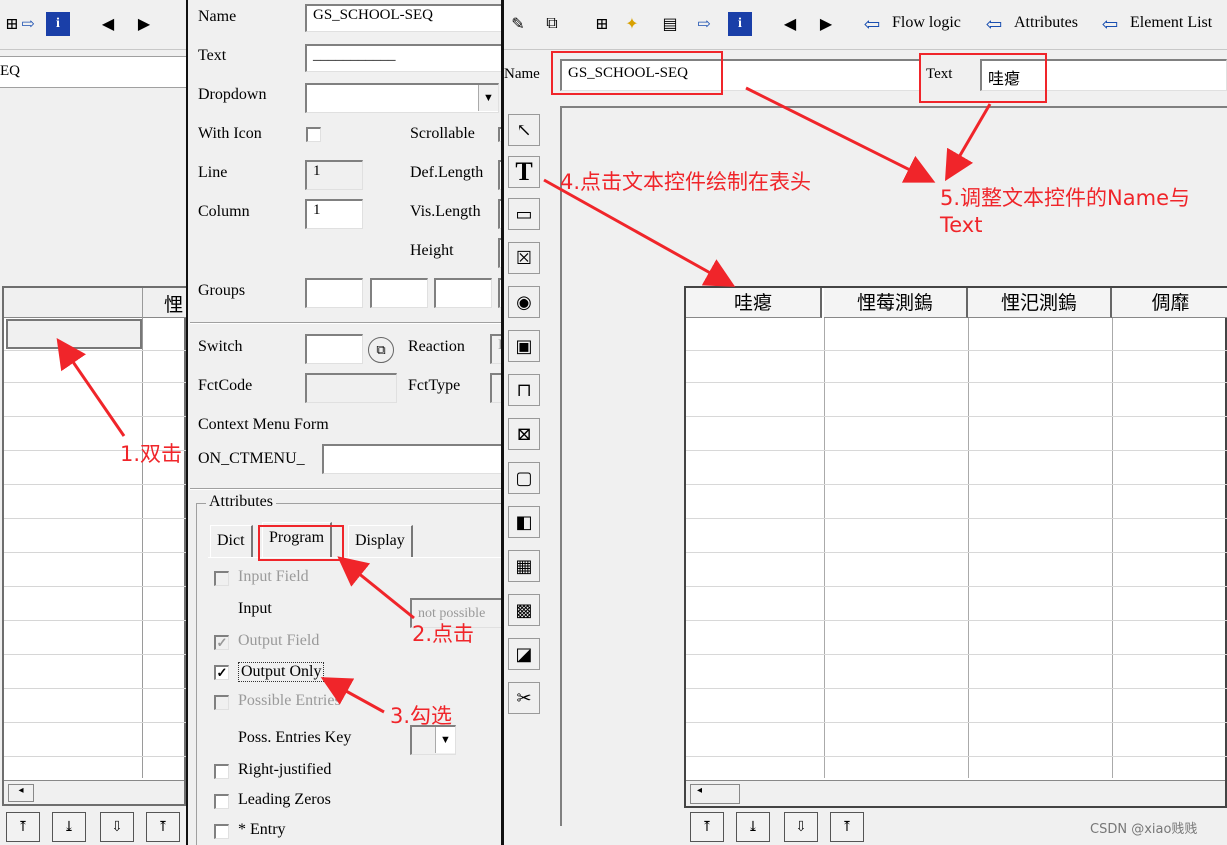 The height and width of the screenshot is (845, 1227). I want to click on layout-icon: ▤, so click(670, 24).